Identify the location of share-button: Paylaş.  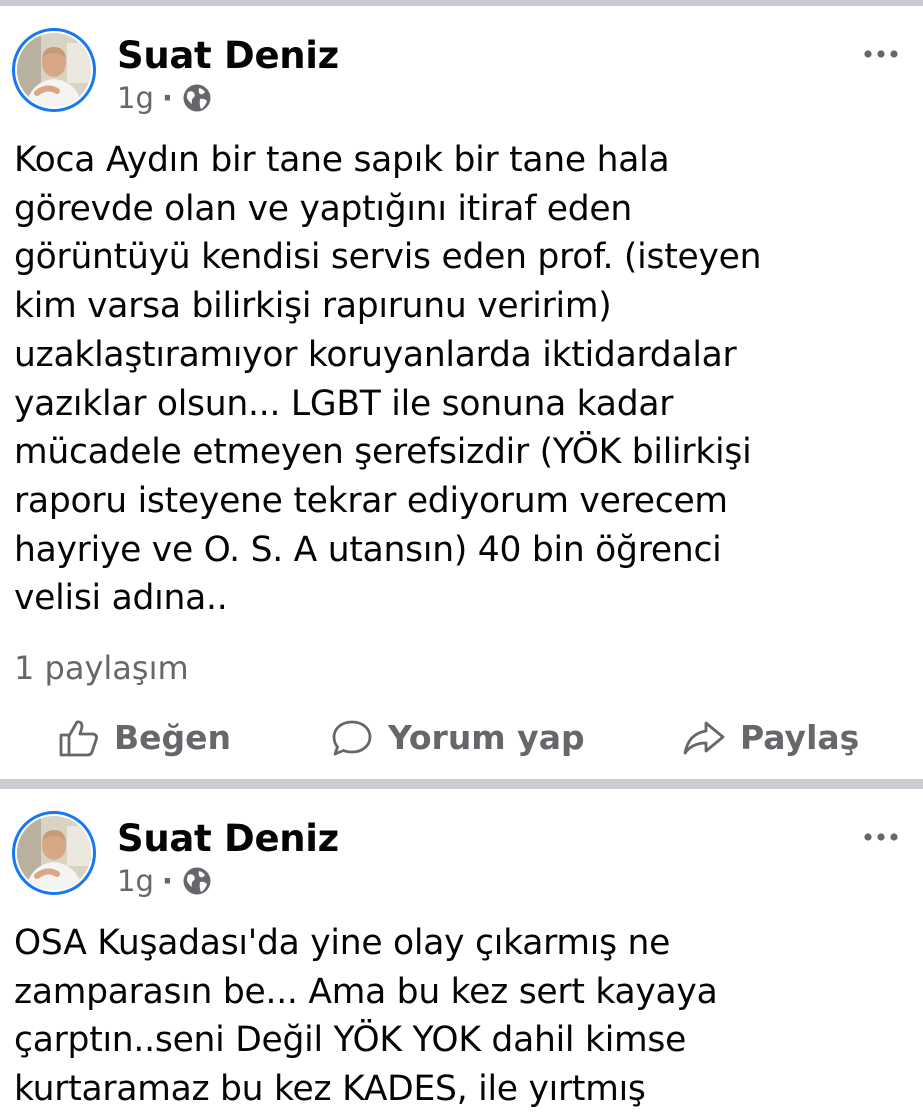
(770, 738).